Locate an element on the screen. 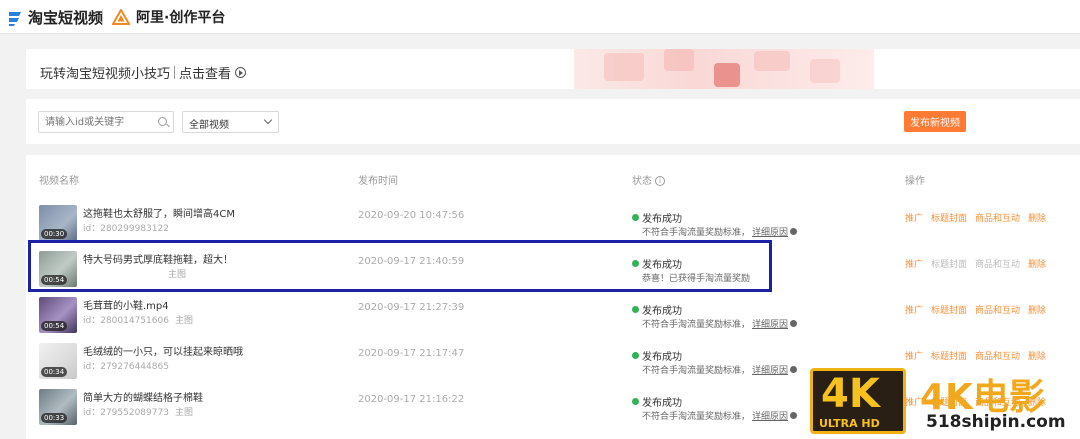  video-title: 毛茸茸的小鞋.mp4 is located at coordinates (126, 304).